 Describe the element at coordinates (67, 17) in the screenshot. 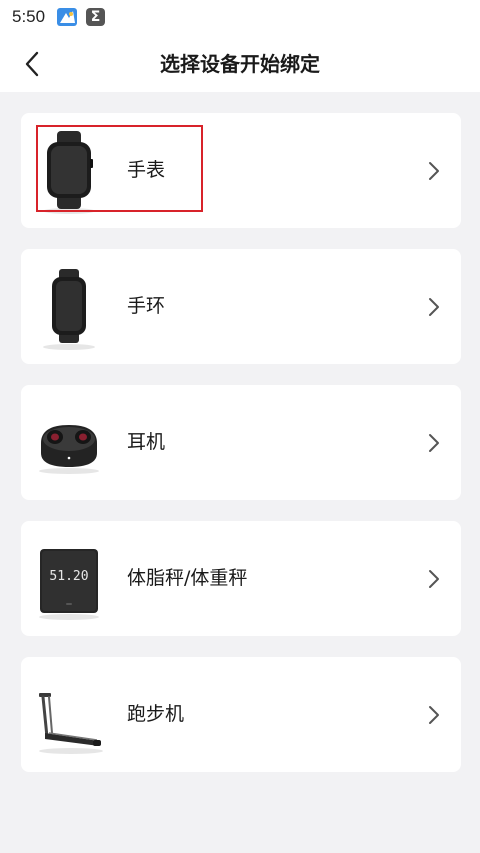

I see `app-icon` at that location.